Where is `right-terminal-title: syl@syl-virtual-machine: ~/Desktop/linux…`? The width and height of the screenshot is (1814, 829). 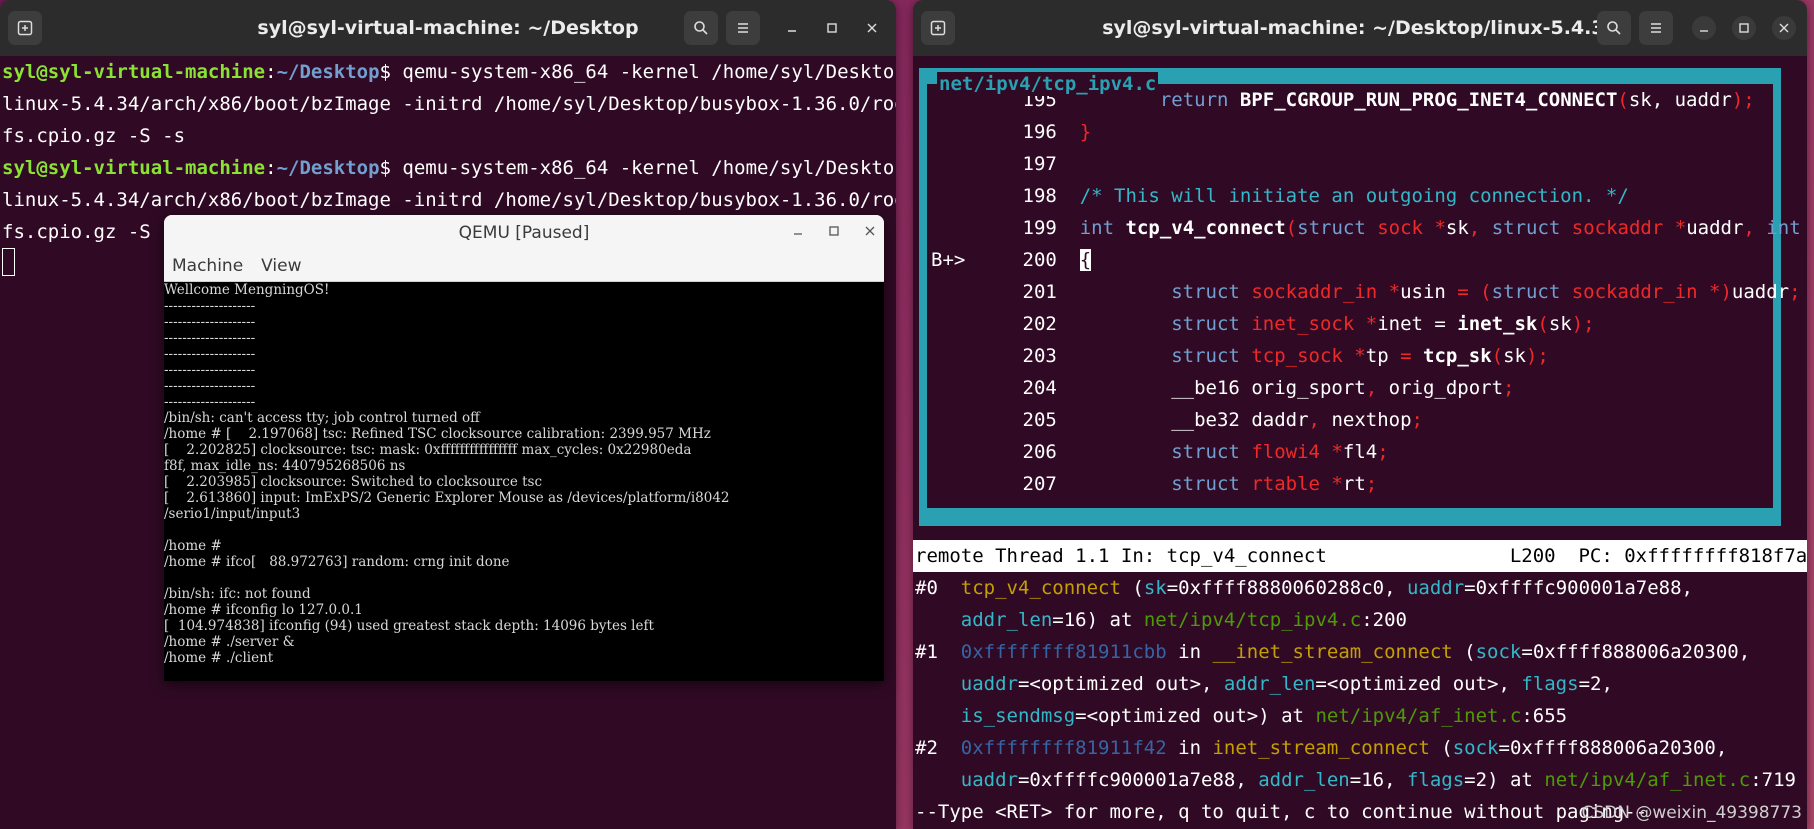 right-terminal-title: syl@syl-virtual-machine: ~/Desktop/linux… is located at coordinates (1360, 28).